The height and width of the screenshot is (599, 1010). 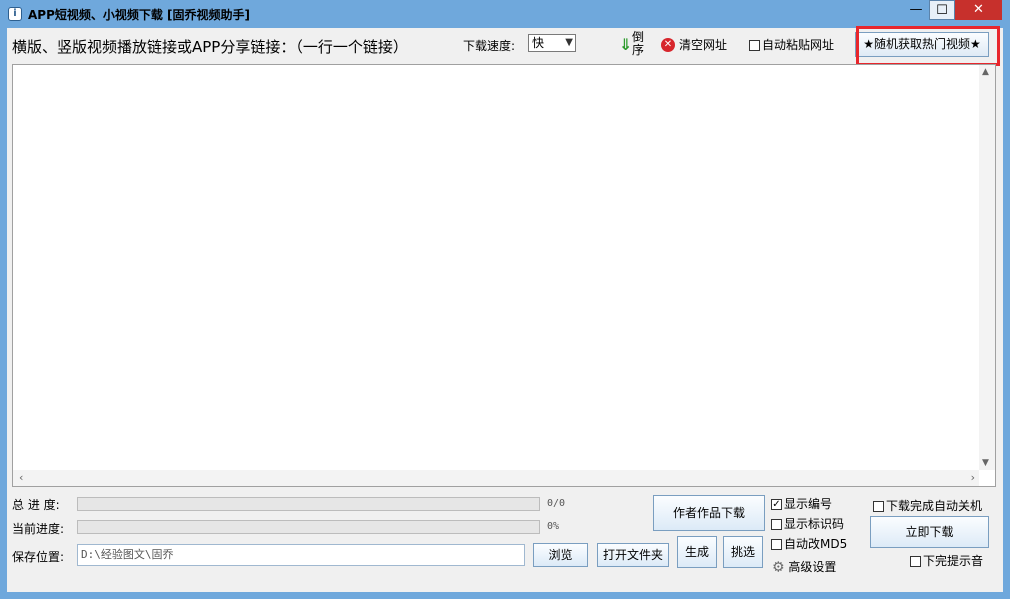 What do you see at coordinates (38, 557) in the screenshot?
I see `save-location-label: 保存位置:` at bounding box center [38, 557].